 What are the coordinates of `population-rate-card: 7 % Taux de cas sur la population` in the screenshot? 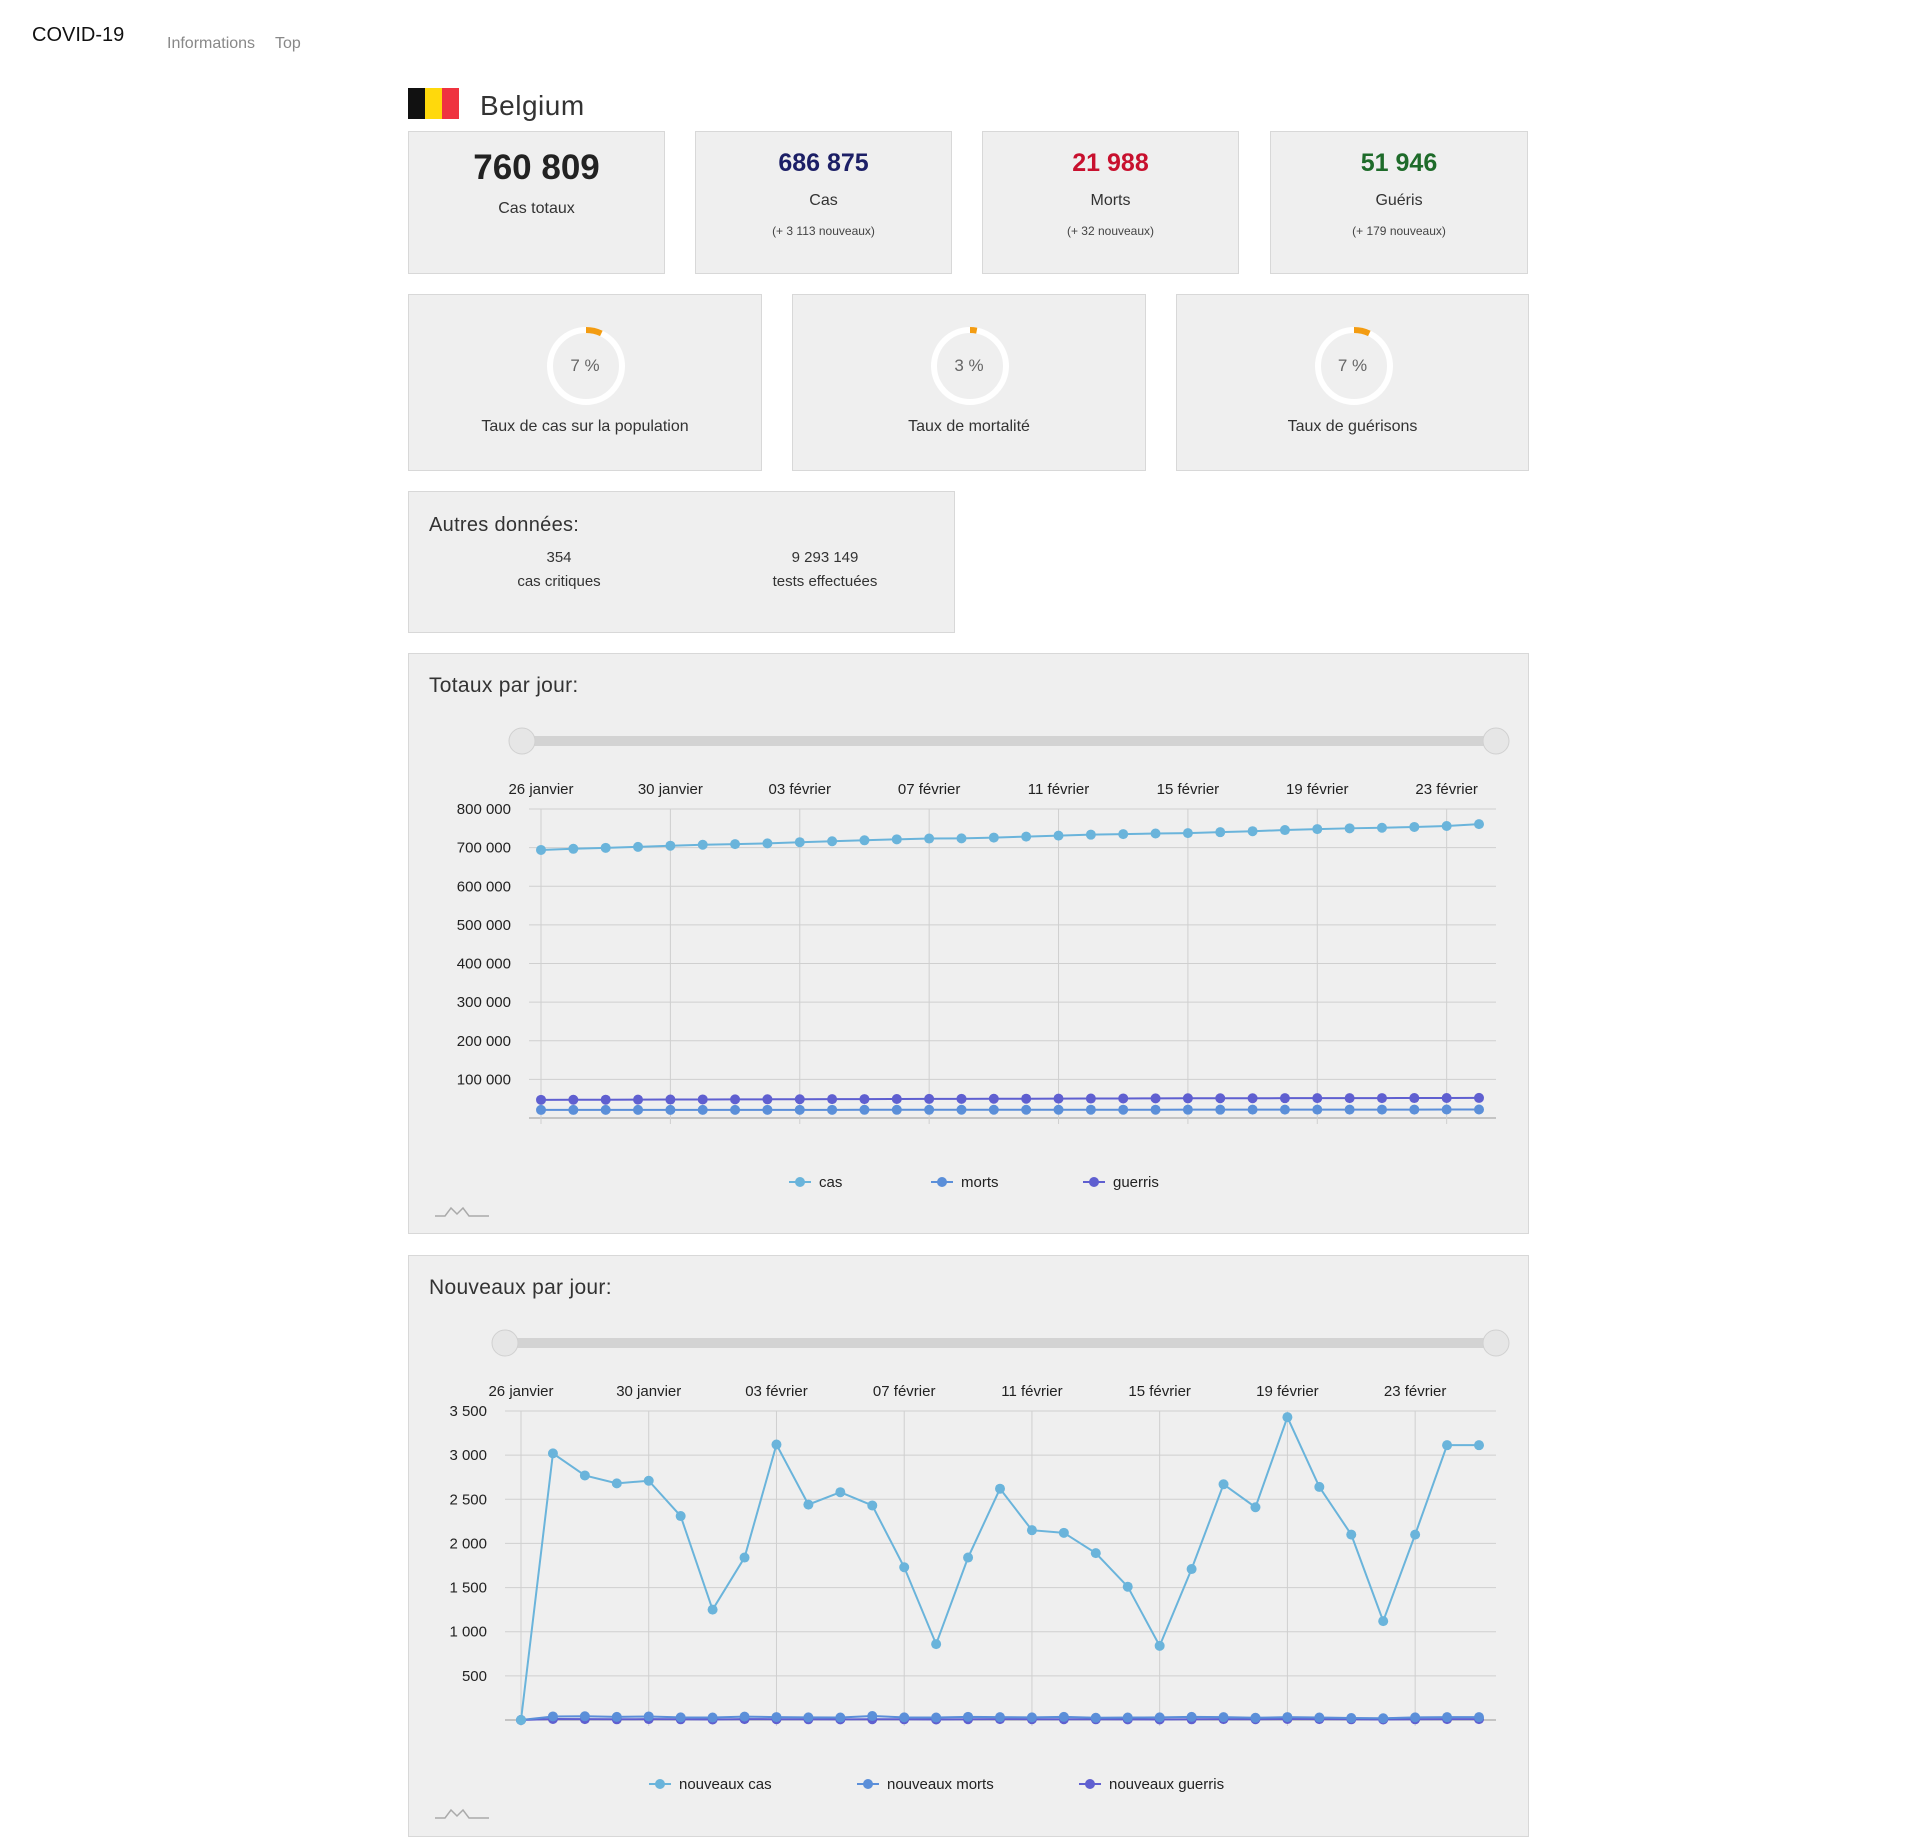 It's located at (585, 382).